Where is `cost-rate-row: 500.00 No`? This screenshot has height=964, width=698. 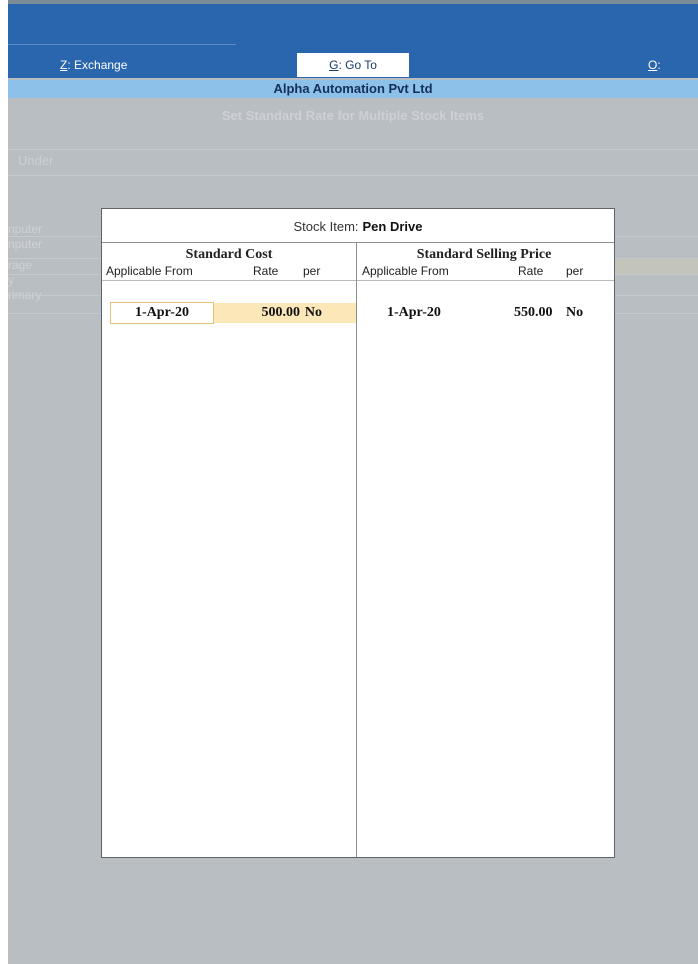 cost-rate-row: 500.00 No is located at coordinates (285, 313).